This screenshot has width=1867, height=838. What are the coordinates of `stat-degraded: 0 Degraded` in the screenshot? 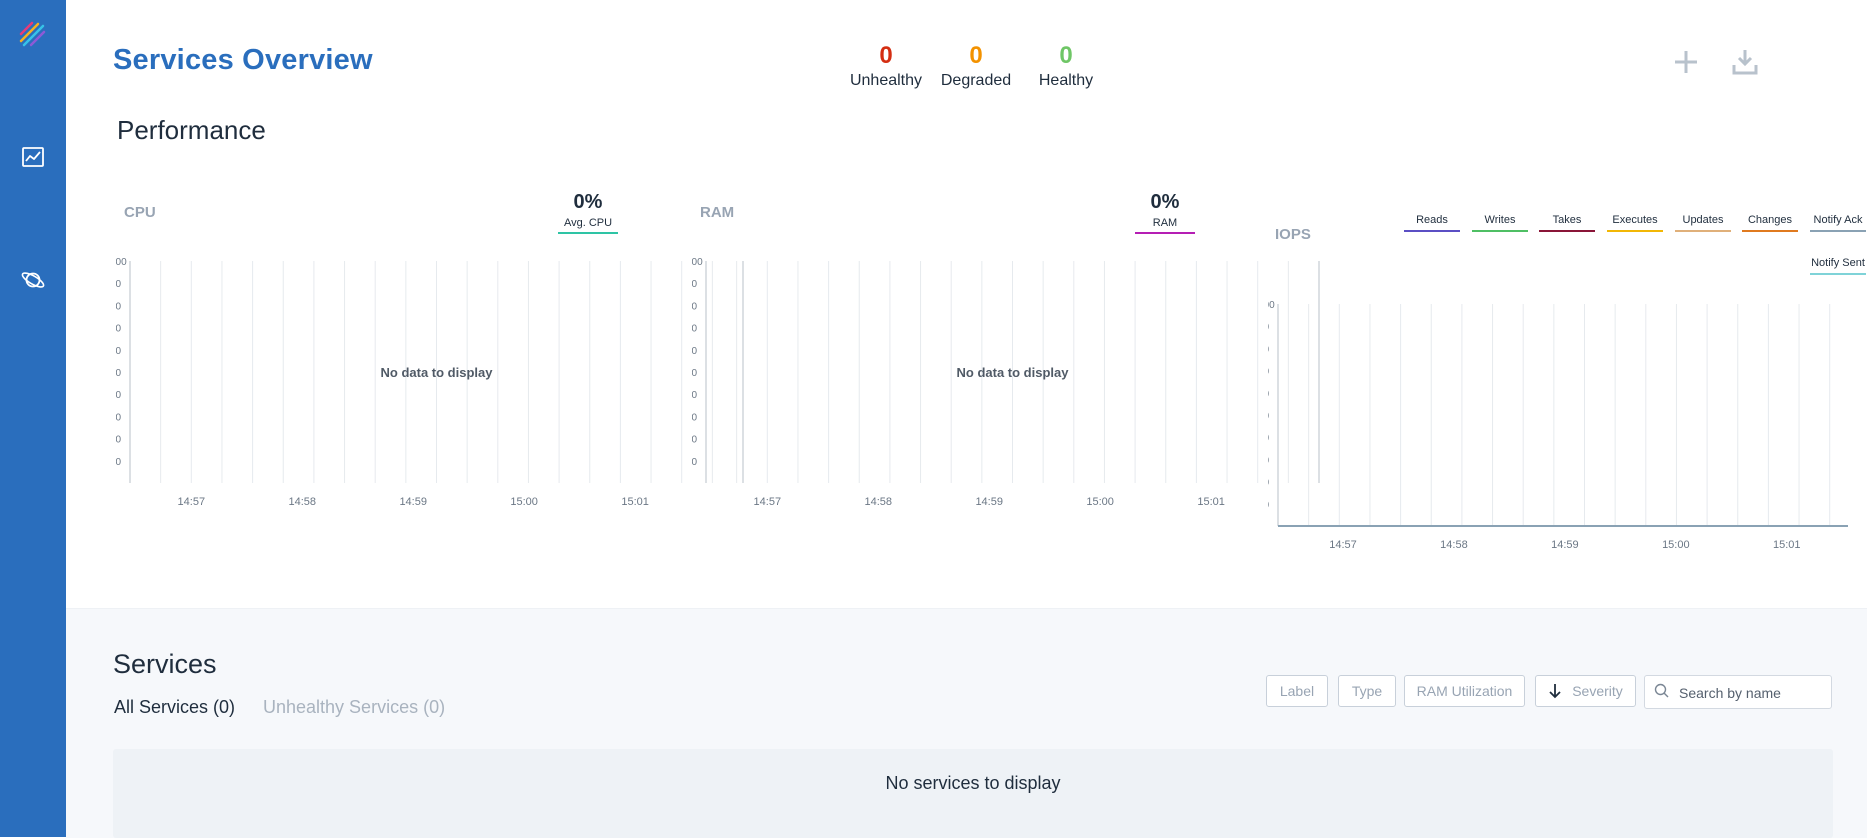 It's located at (976, 66).